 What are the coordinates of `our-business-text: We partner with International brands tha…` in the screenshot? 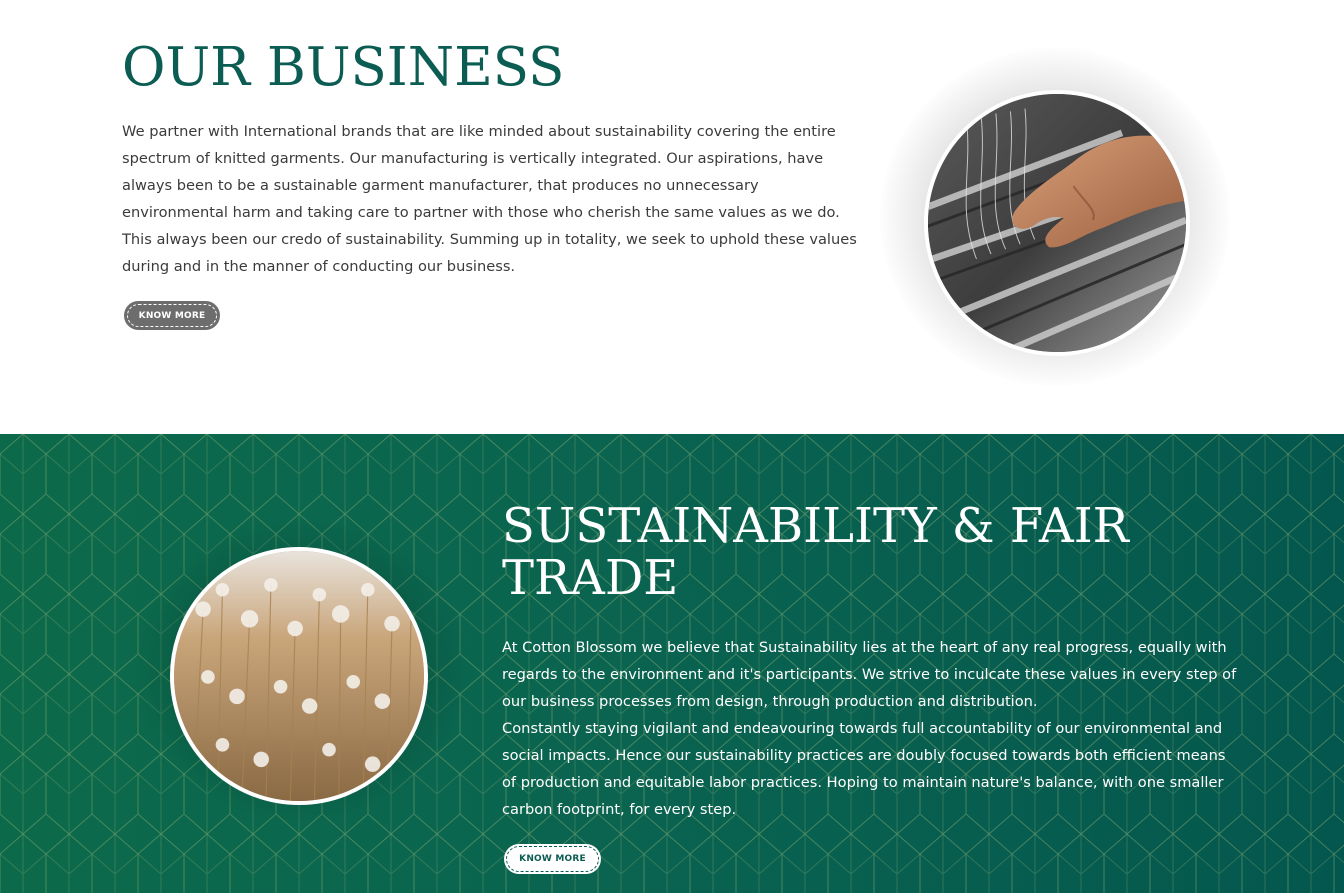 It's located at (489, 199).